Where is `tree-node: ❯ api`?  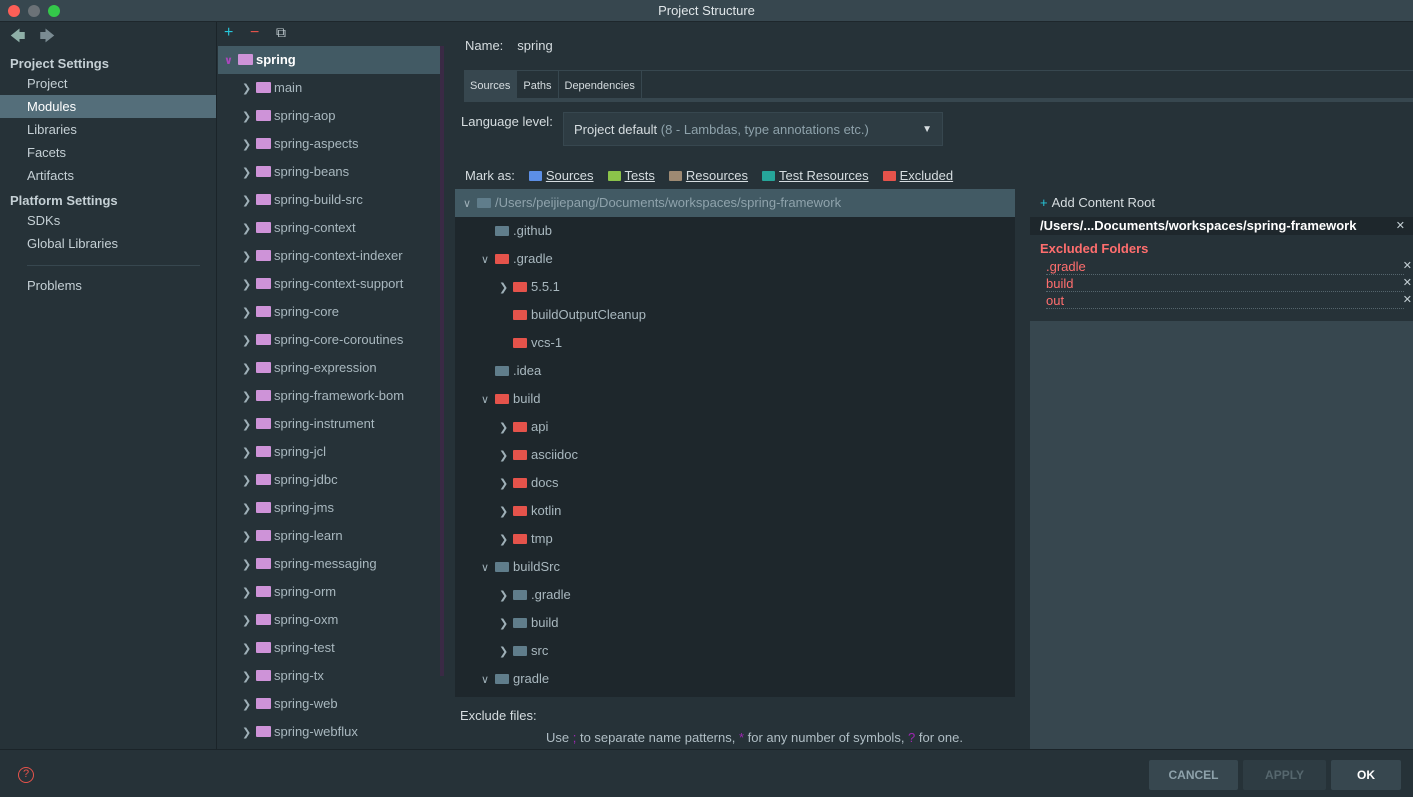
tree-node: ❯ api is located at coordinates (735, 427).